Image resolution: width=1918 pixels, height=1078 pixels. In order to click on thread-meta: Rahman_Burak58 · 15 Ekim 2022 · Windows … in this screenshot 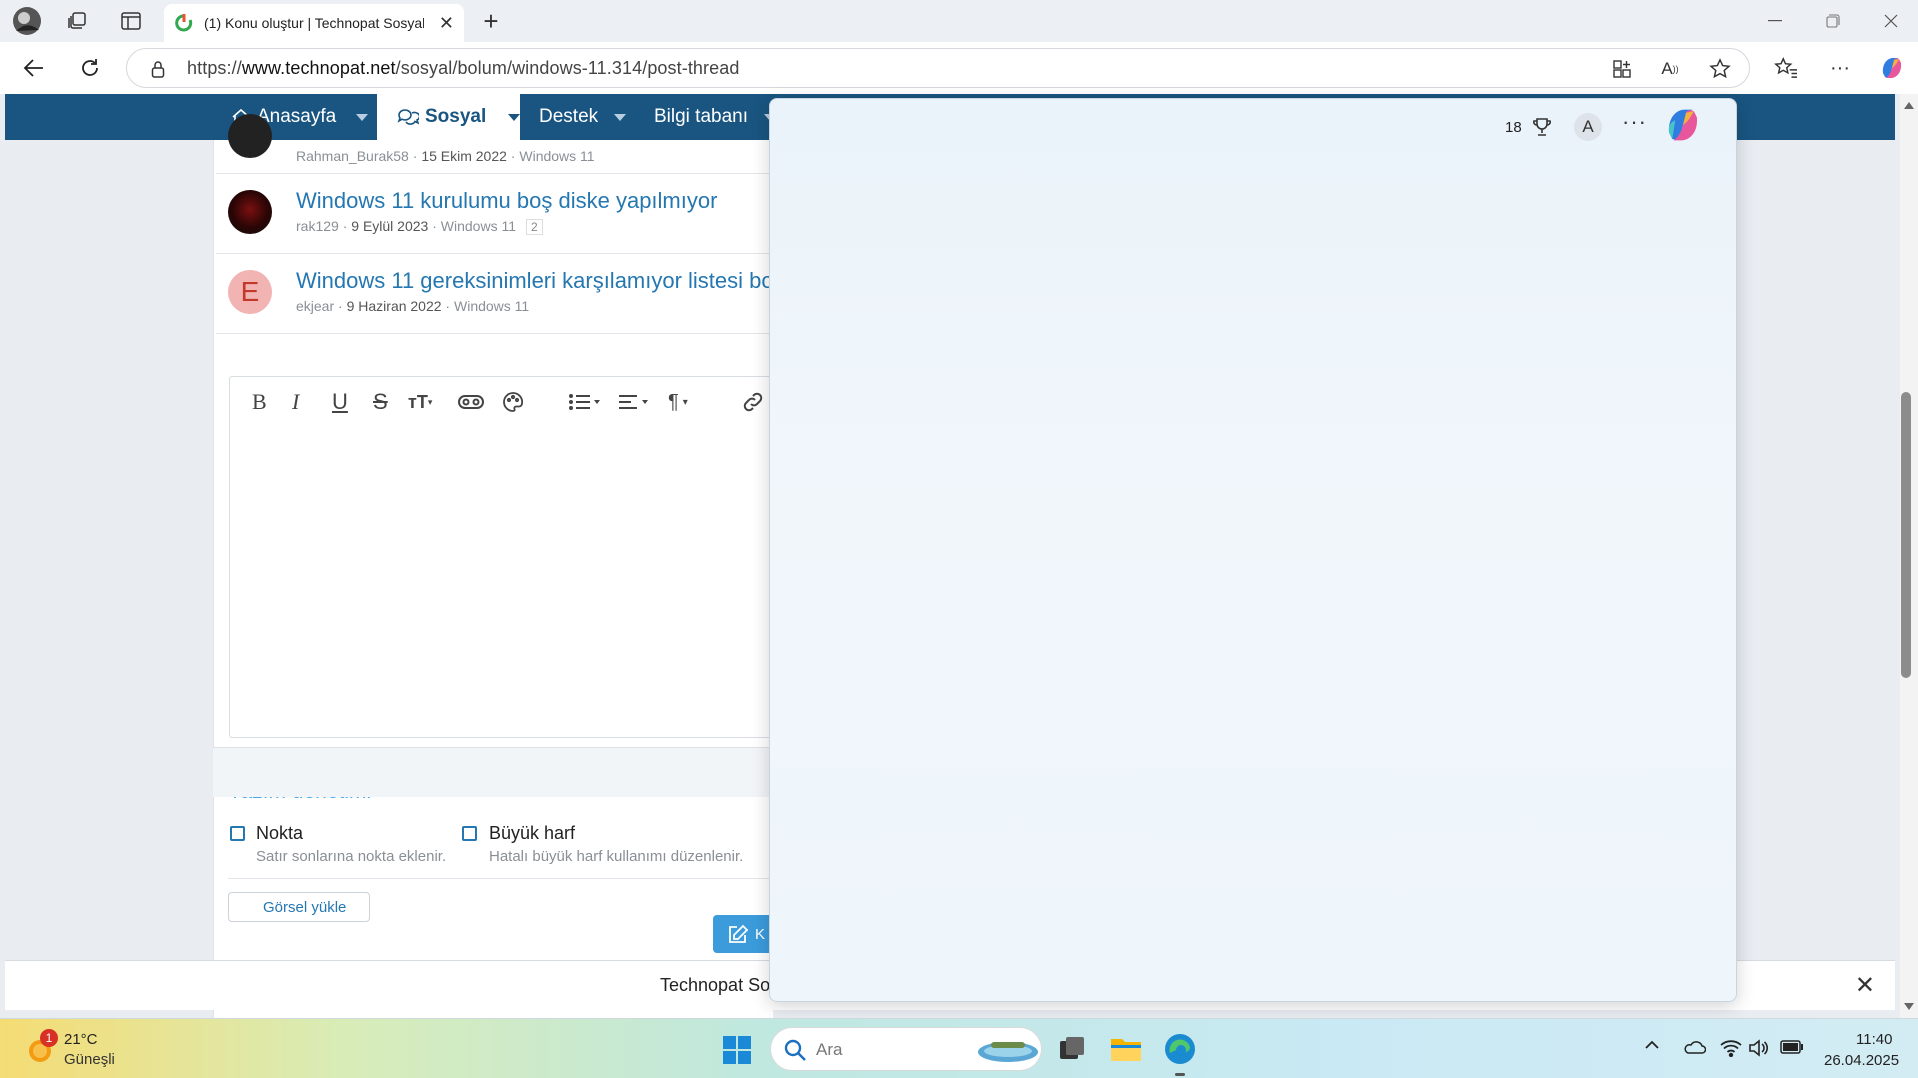, I will do `click(445, 156)`.